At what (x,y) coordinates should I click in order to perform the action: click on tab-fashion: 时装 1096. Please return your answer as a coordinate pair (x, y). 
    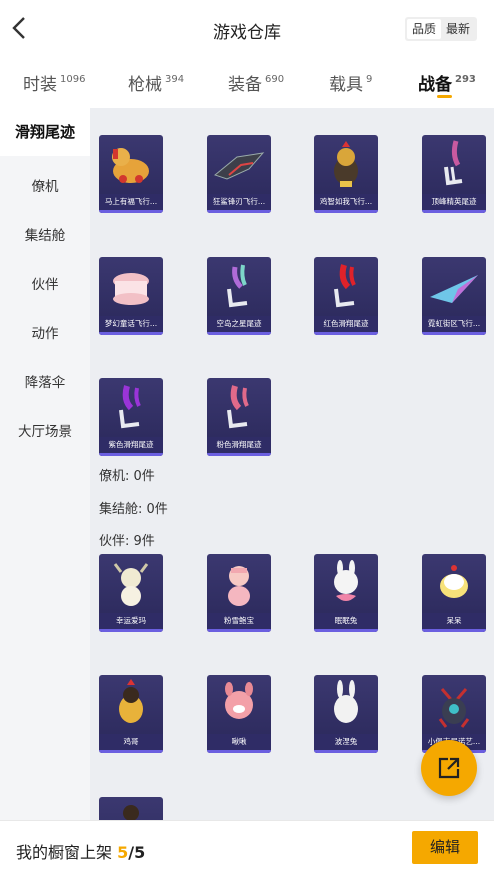
    Looking at the image, I should click on (54, 82).